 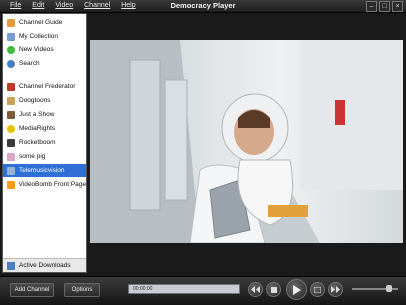 I want to click on sidebar-item-label: Search, so click(x=29, y=63).